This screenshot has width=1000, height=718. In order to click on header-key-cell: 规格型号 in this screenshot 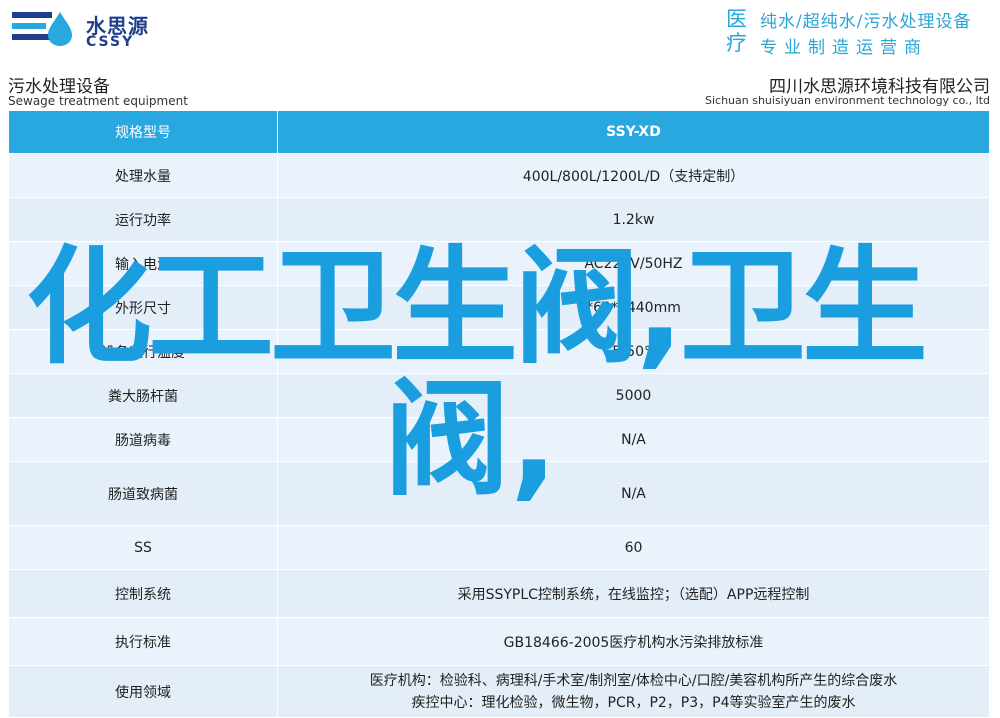, I will do `click(143, 132)`.